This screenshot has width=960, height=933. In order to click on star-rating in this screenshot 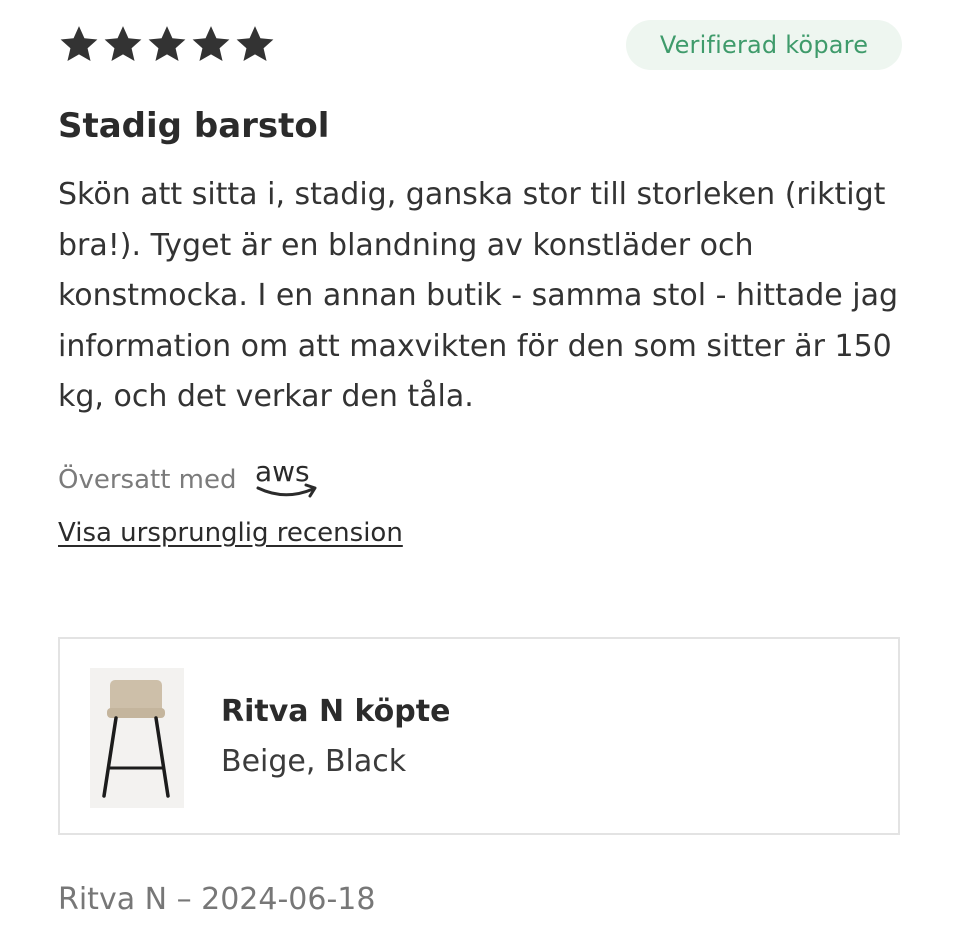, I will do `click(167, 44)`.